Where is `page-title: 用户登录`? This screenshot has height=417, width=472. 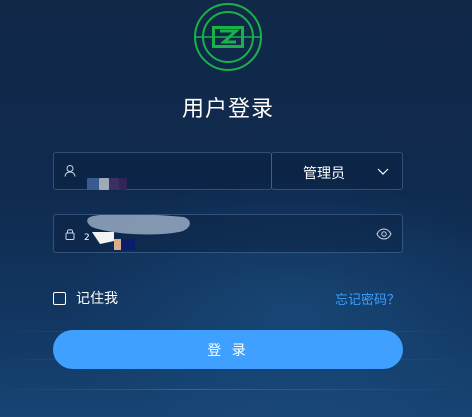 page-title: 用户登录 is located at coordinates (227, 109).